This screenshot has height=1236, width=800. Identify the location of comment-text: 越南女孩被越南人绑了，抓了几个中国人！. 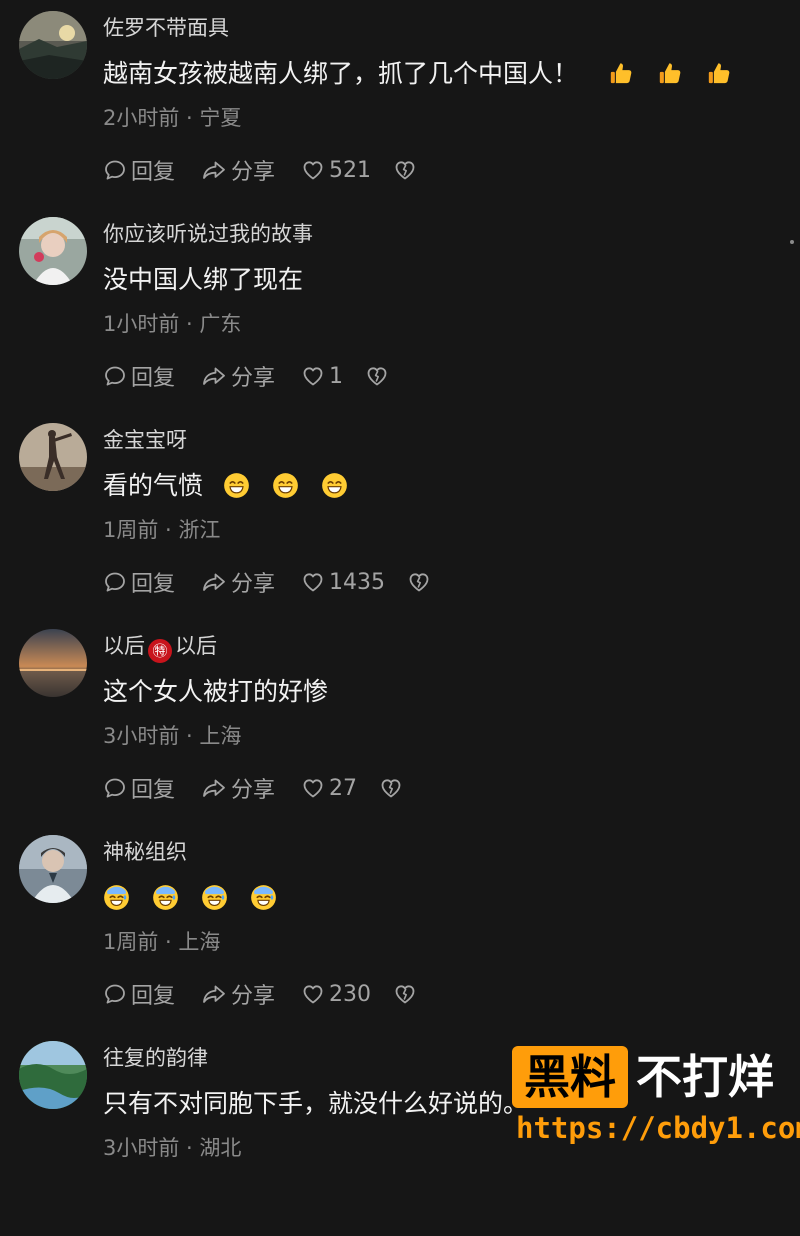
(425, 74).